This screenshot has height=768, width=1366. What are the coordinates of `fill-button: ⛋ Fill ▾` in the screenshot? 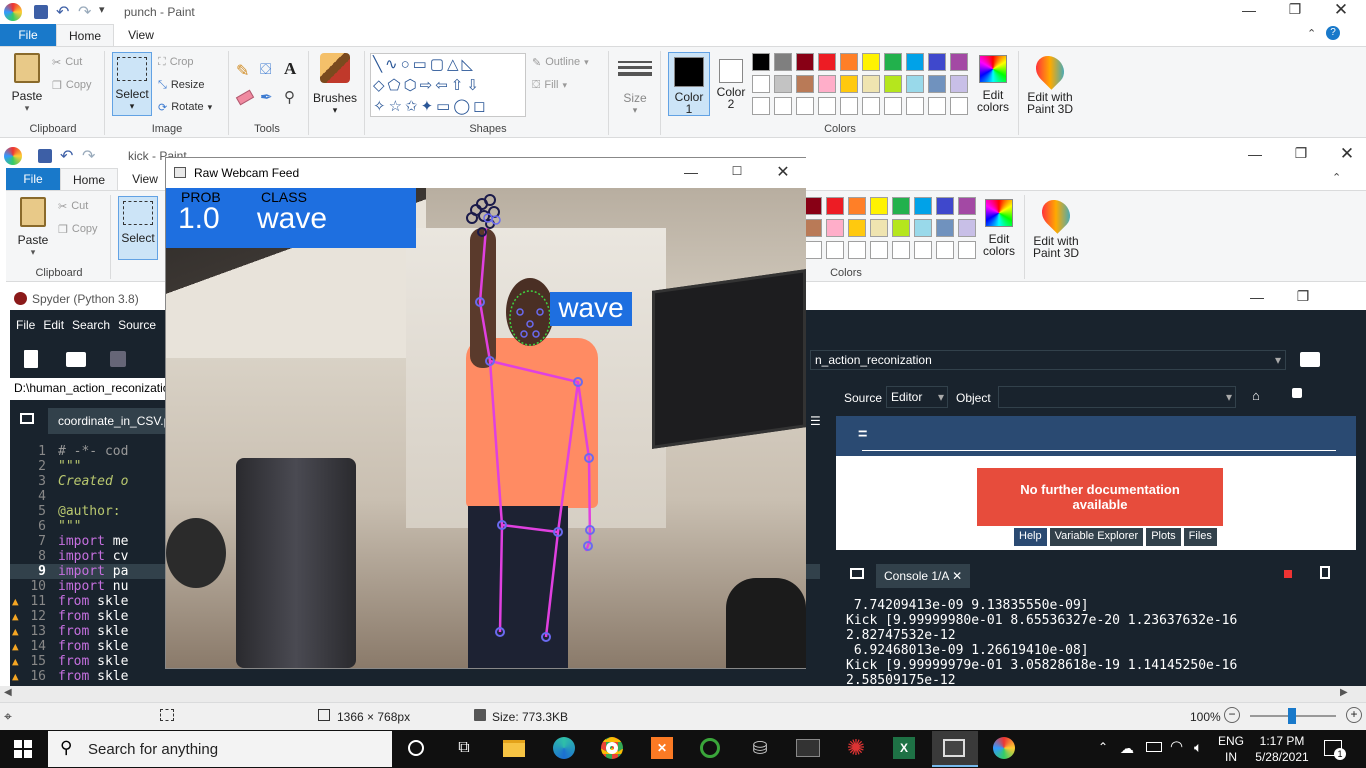 It's located at (549, 85).